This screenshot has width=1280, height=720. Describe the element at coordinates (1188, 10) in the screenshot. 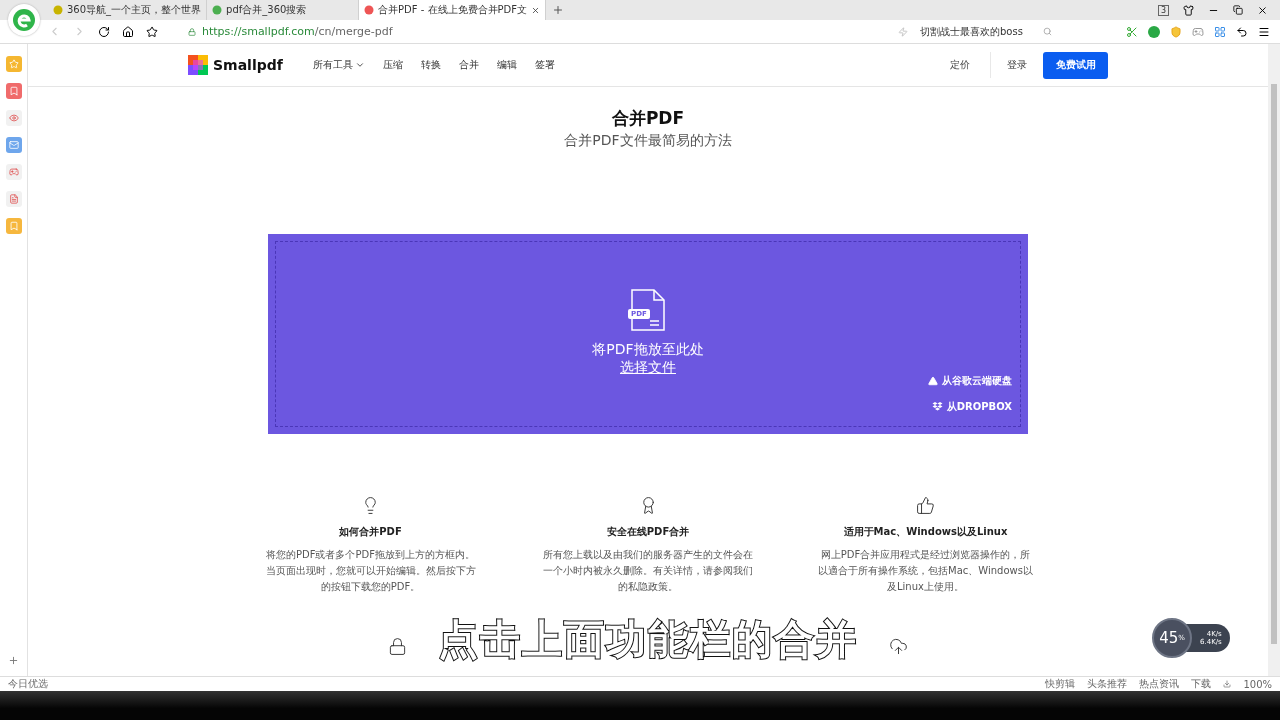

I see `skin-icon` at that location.